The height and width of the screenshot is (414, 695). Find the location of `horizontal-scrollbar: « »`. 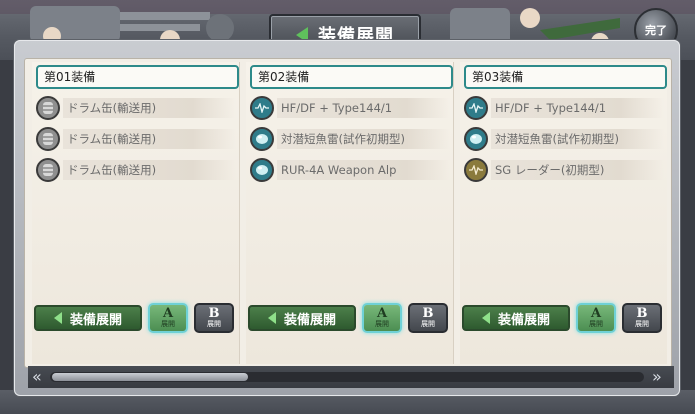

horizontal-scrollbar: « » is located at coordinates (351, 377).